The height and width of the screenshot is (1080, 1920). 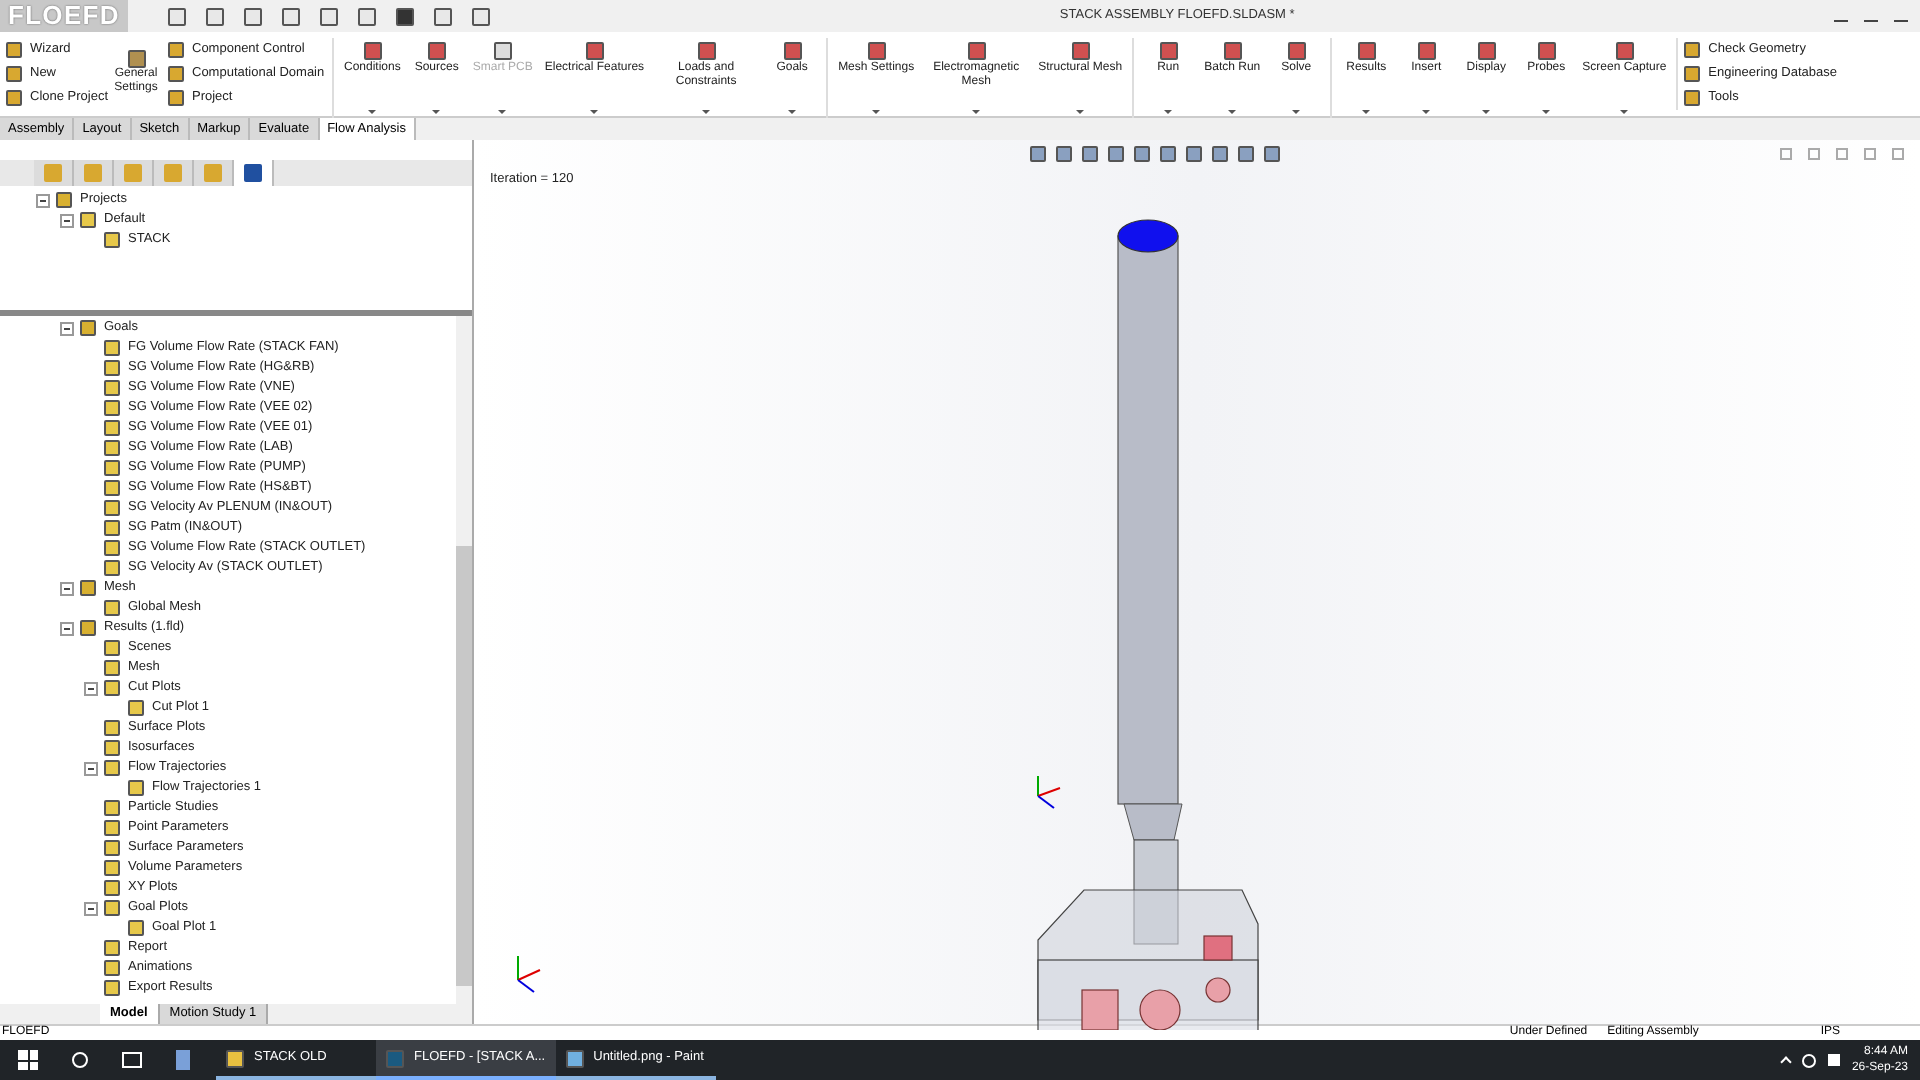 What do you see at coordinates (464, 660) in the screenshot?
I see `scrollbar` at bounding box center [464, 660].